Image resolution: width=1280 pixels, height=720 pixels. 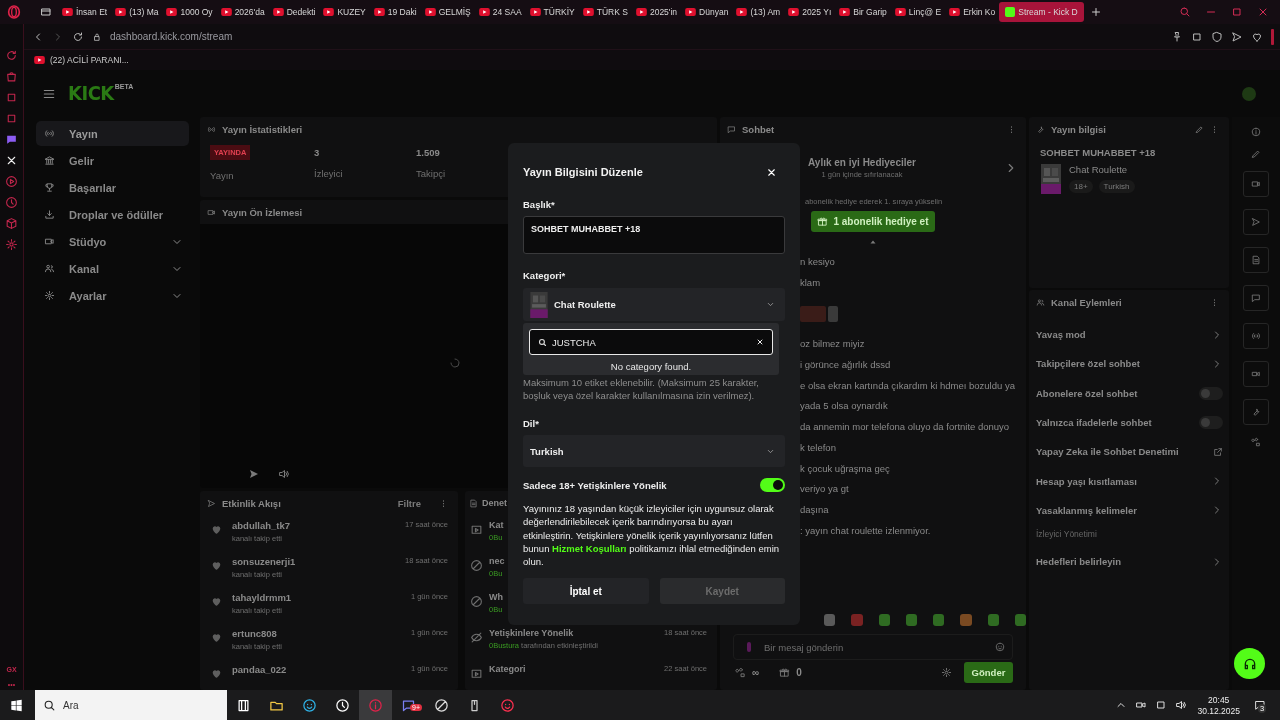 What do you see at coordinates (760, 342) in the screenshot?
I see `clear-icon` at bounding box center [760, 342].